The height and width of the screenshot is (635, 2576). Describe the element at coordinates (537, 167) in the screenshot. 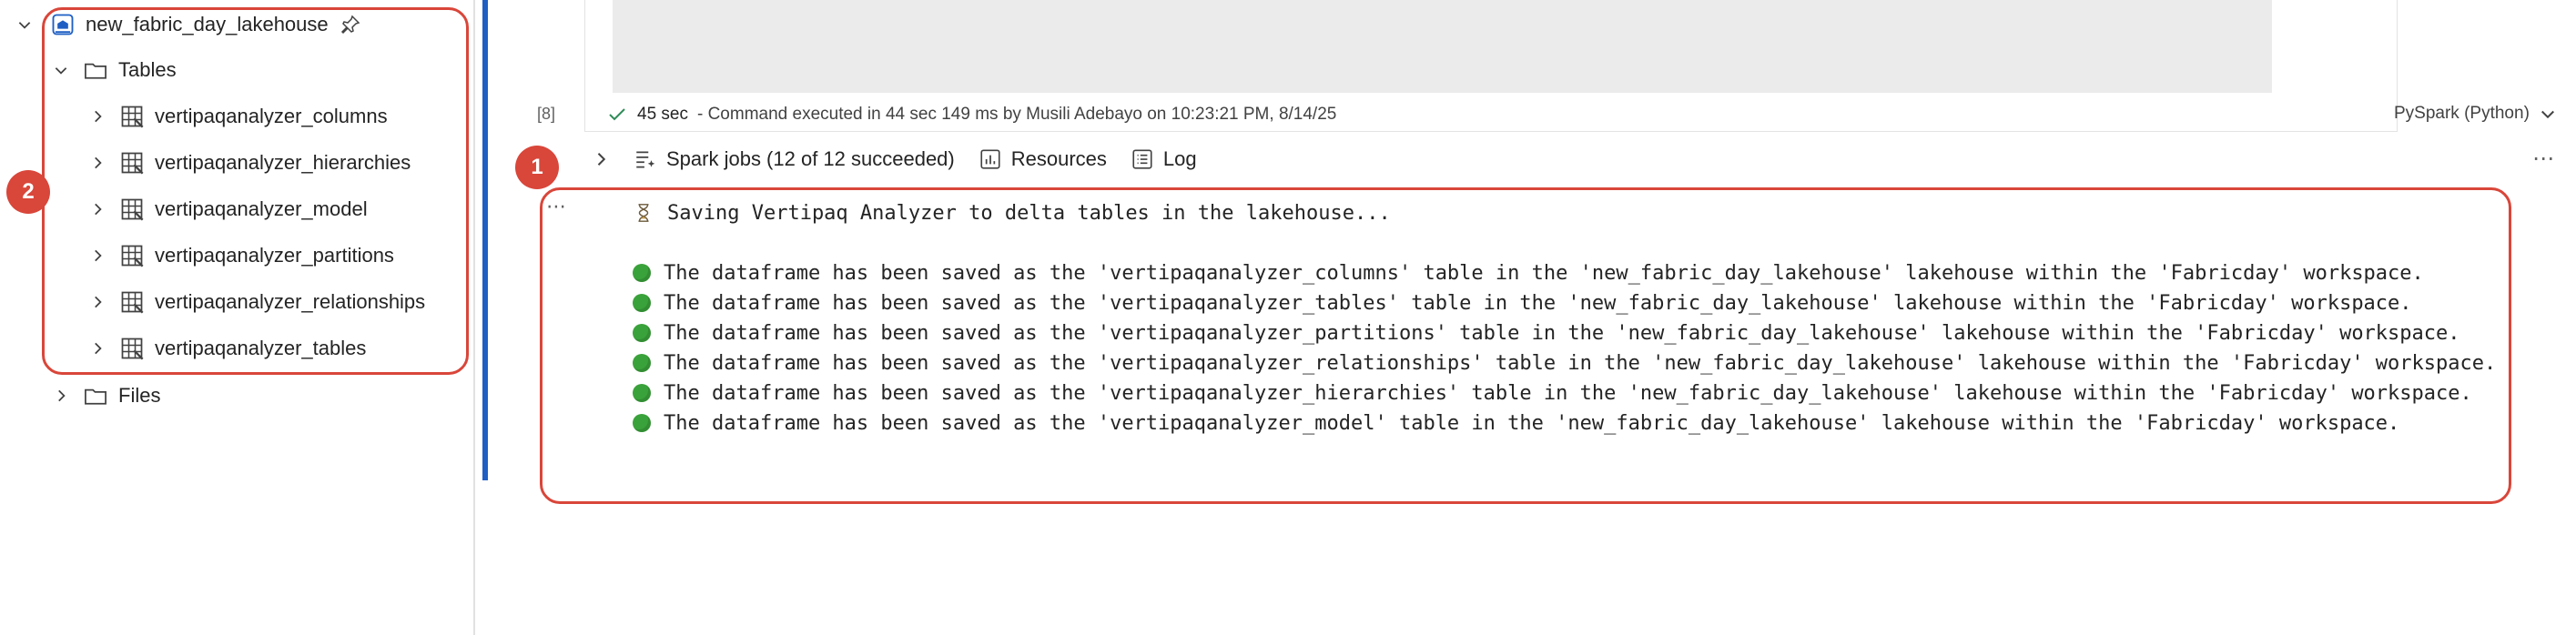

I see `callout-marker-1: 1` at that location.